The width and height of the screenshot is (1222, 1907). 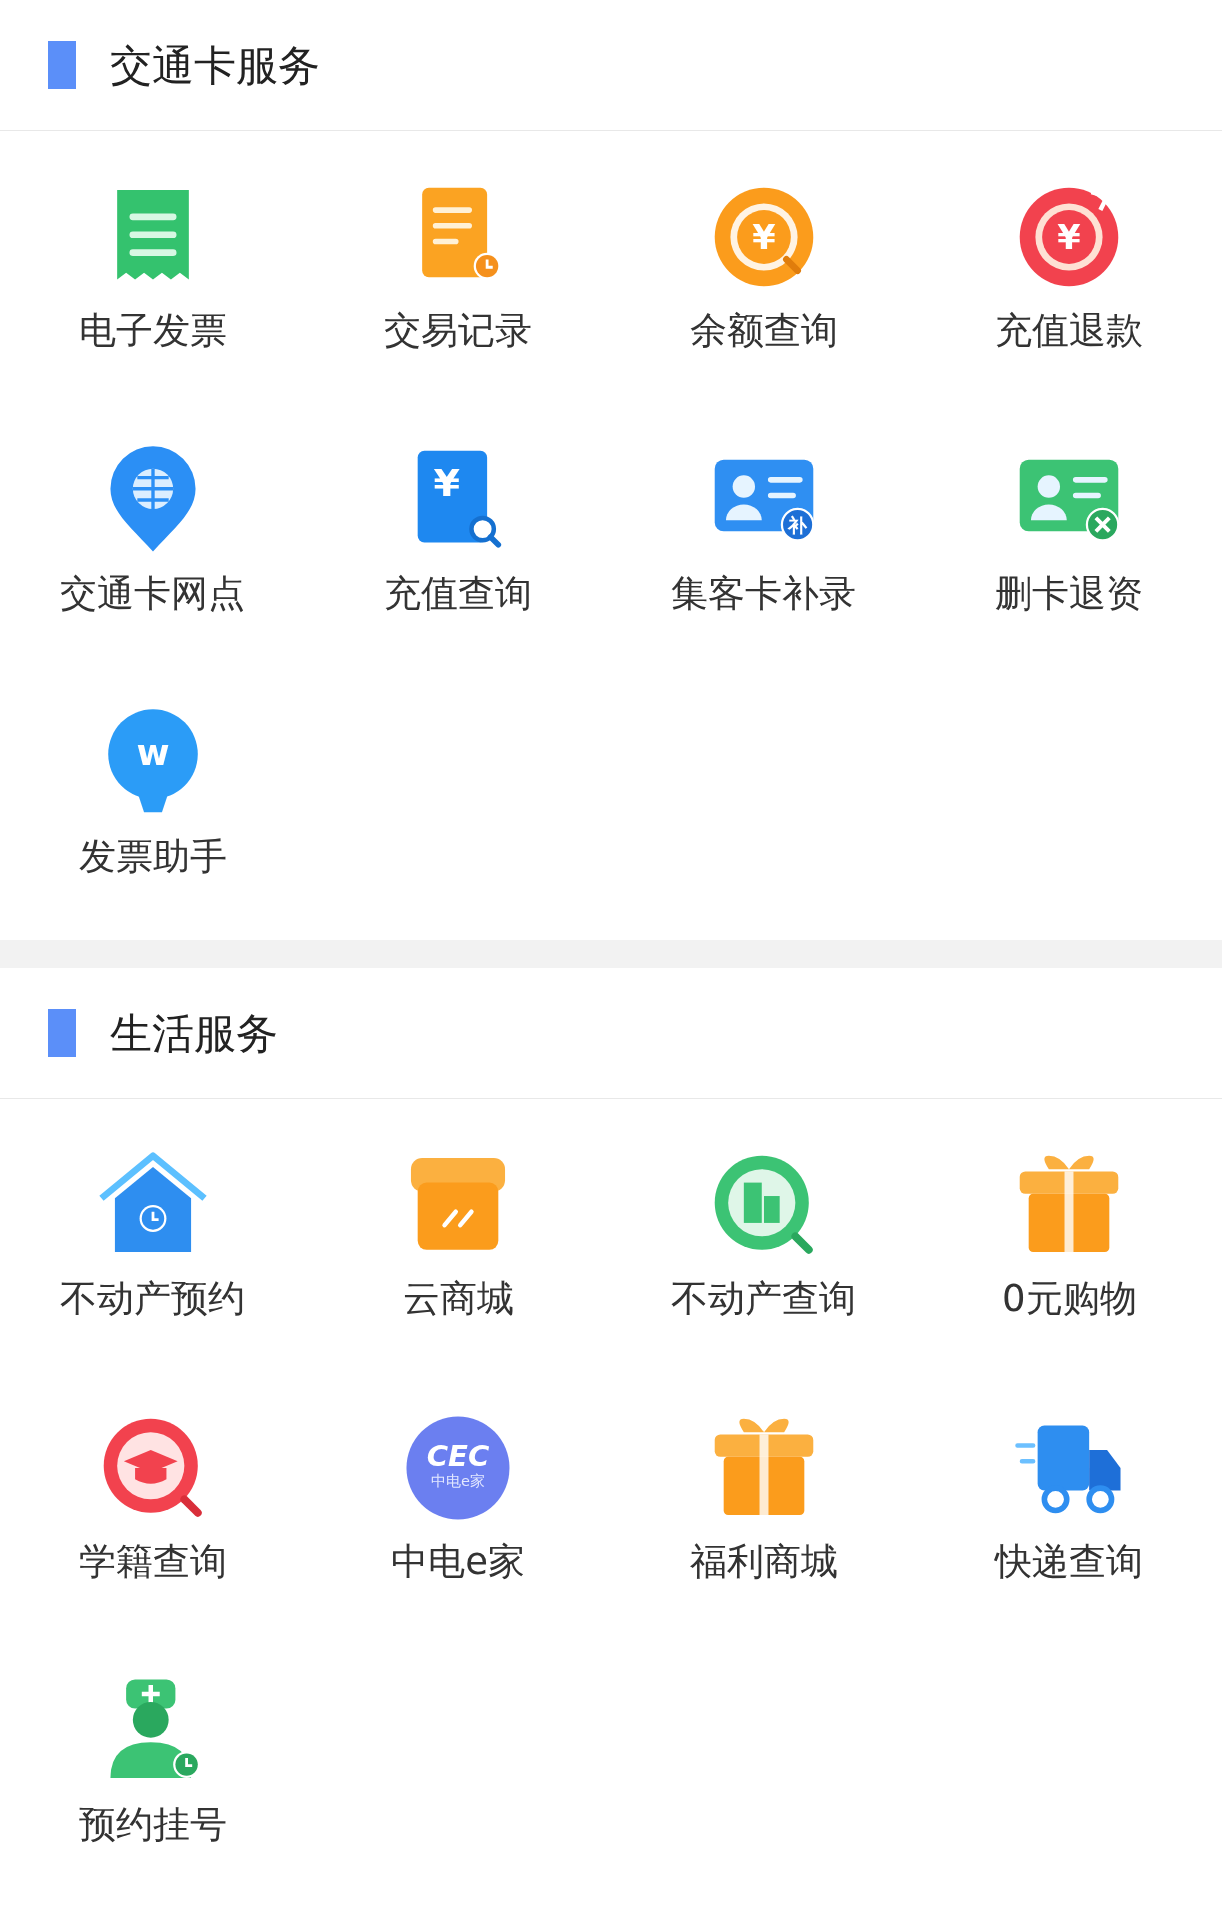 I want to click on service-label: 集客卡补录, so click(x=764, y=594).